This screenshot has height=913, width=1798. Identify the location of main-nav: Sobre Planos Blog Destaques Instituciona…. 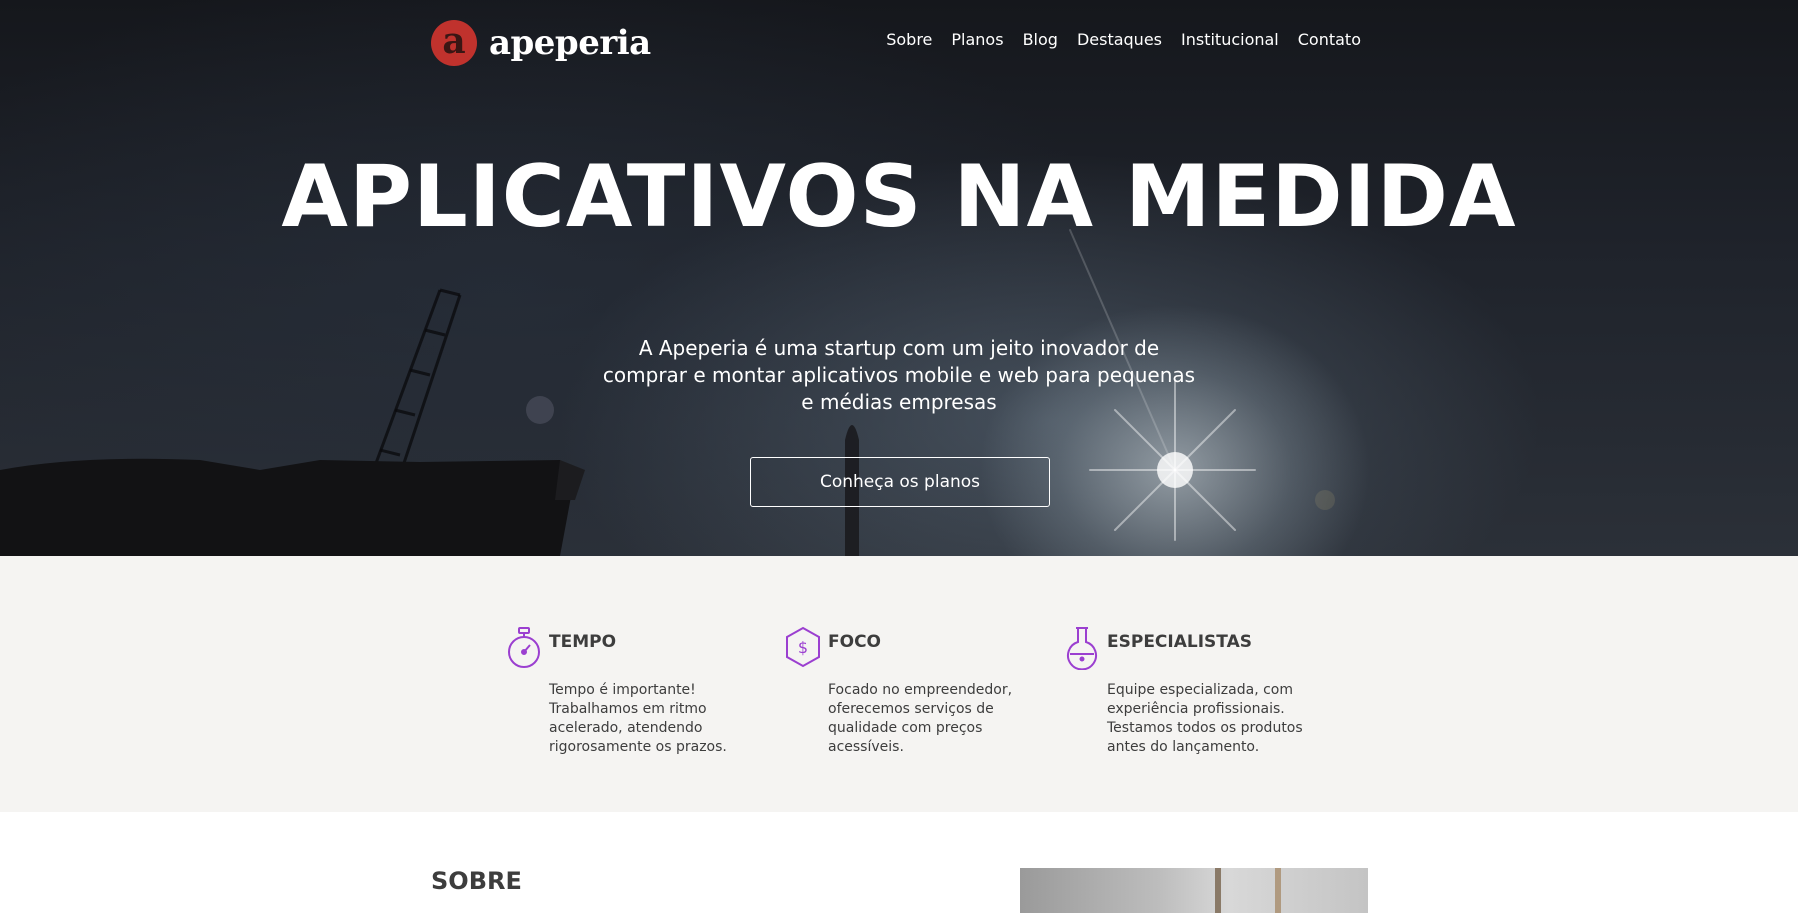
(1114, 39).